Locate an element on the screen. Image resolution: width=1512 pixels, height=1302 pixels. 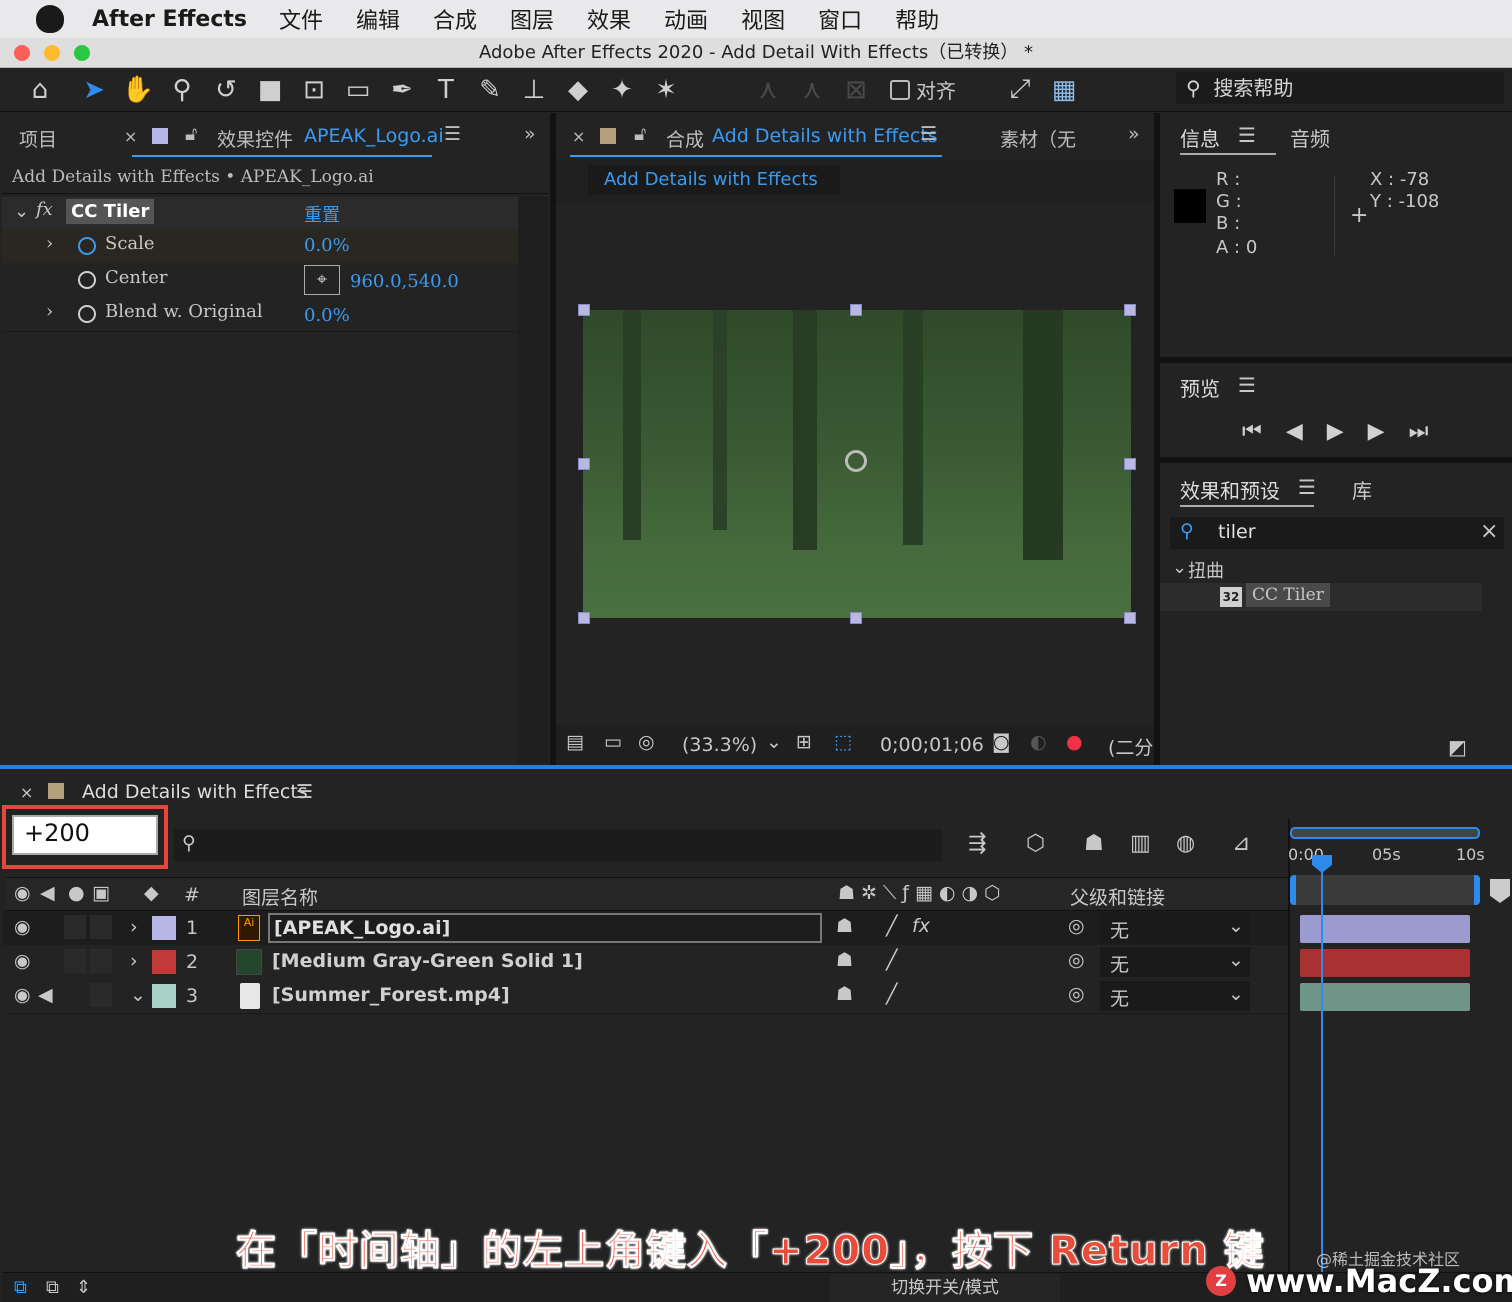
tab-composition-target: Add Details with Effects is located at coordinates (825, 136).